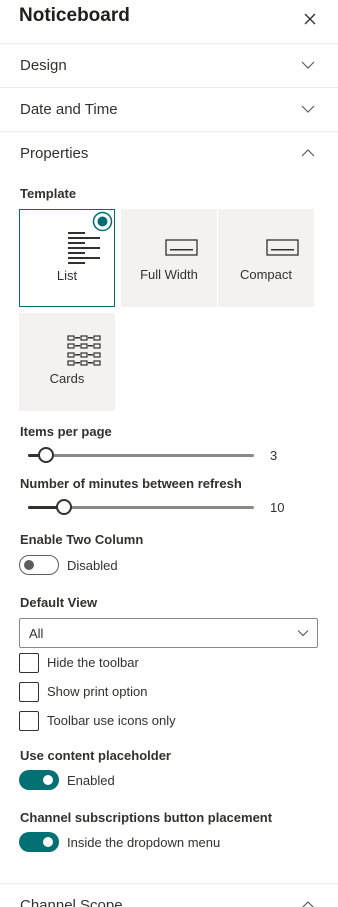 Image resolution: width=338 pixels, height=907 pixels. I want to click on section-design: Design, so click(169, 66).